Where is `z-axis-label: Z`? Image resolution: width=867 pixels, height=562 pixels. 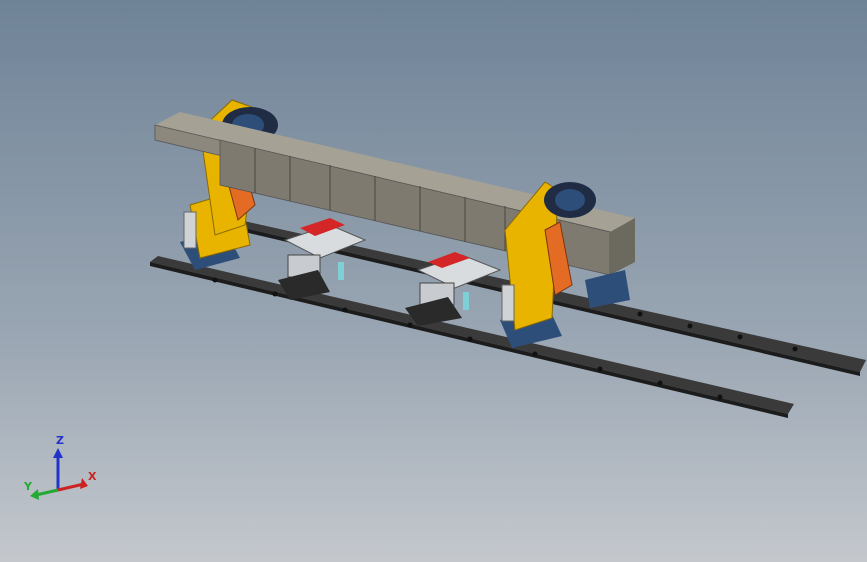 z-axis-label: Z is located at coordinates (60, 440).